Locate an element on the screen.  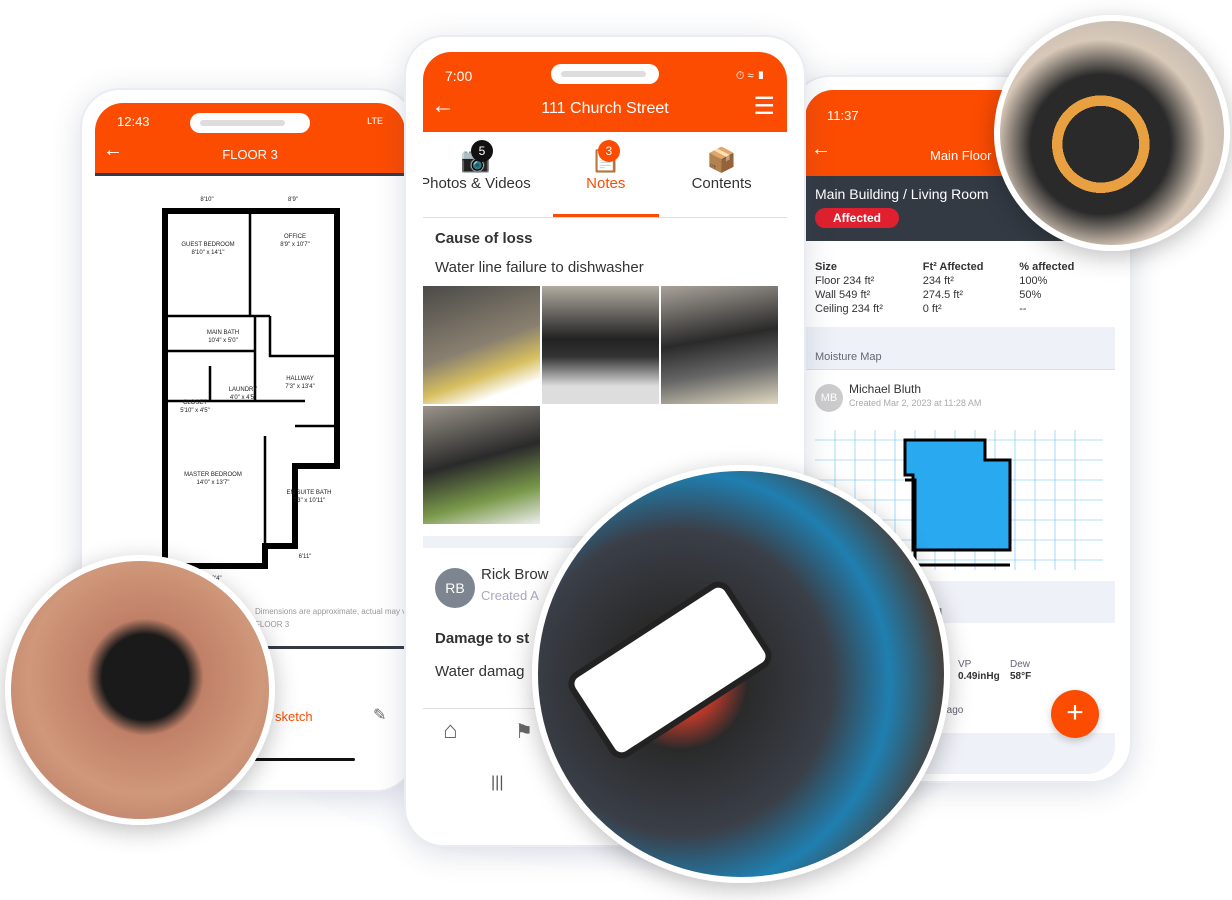
room-label: MASTER BEDROOM is located at coordinates (213, 475).